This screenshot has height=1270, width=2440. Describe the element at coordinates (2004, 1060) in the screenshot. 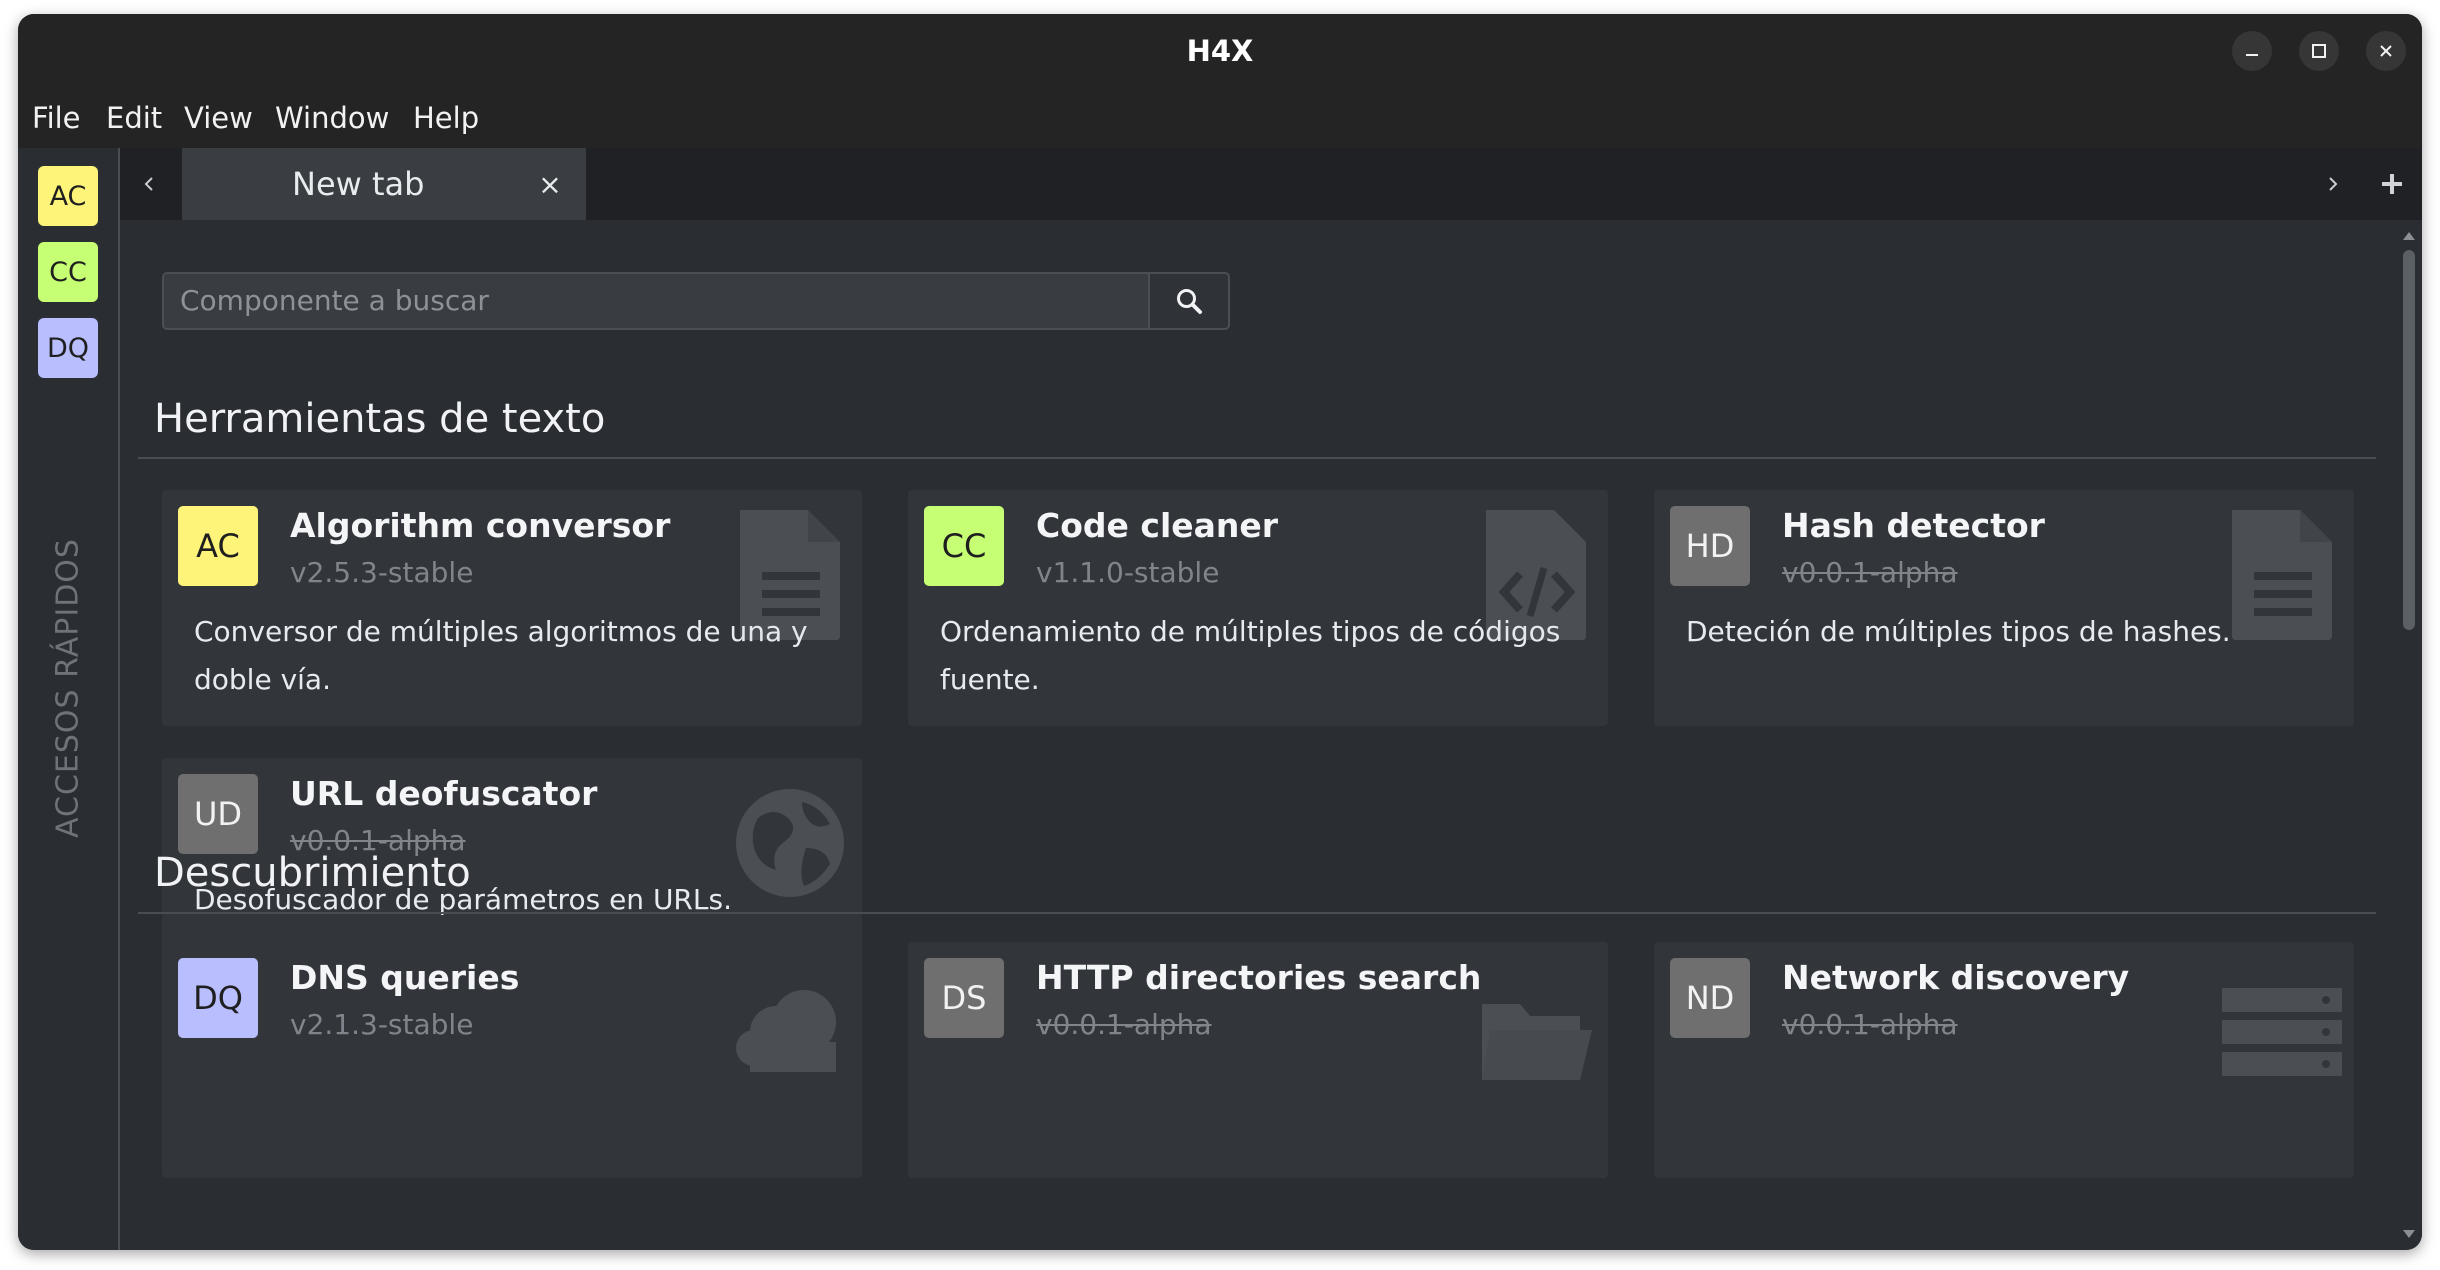

I see `card-network-discovery: ND Network discovery v0.0.1-alpha` at that location.